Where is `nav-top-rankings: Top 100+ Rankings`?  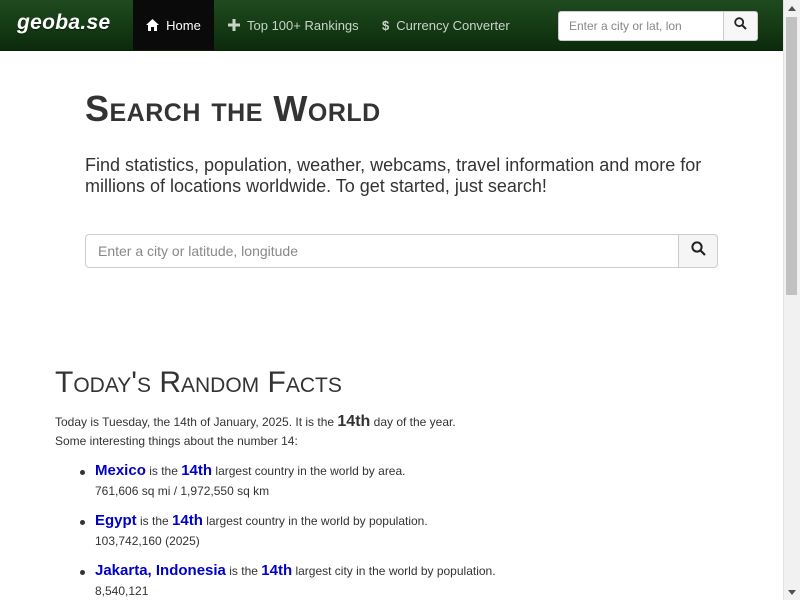 nav-top-rankings: Top 100+ Rankings is located at coordinates (293, 25).